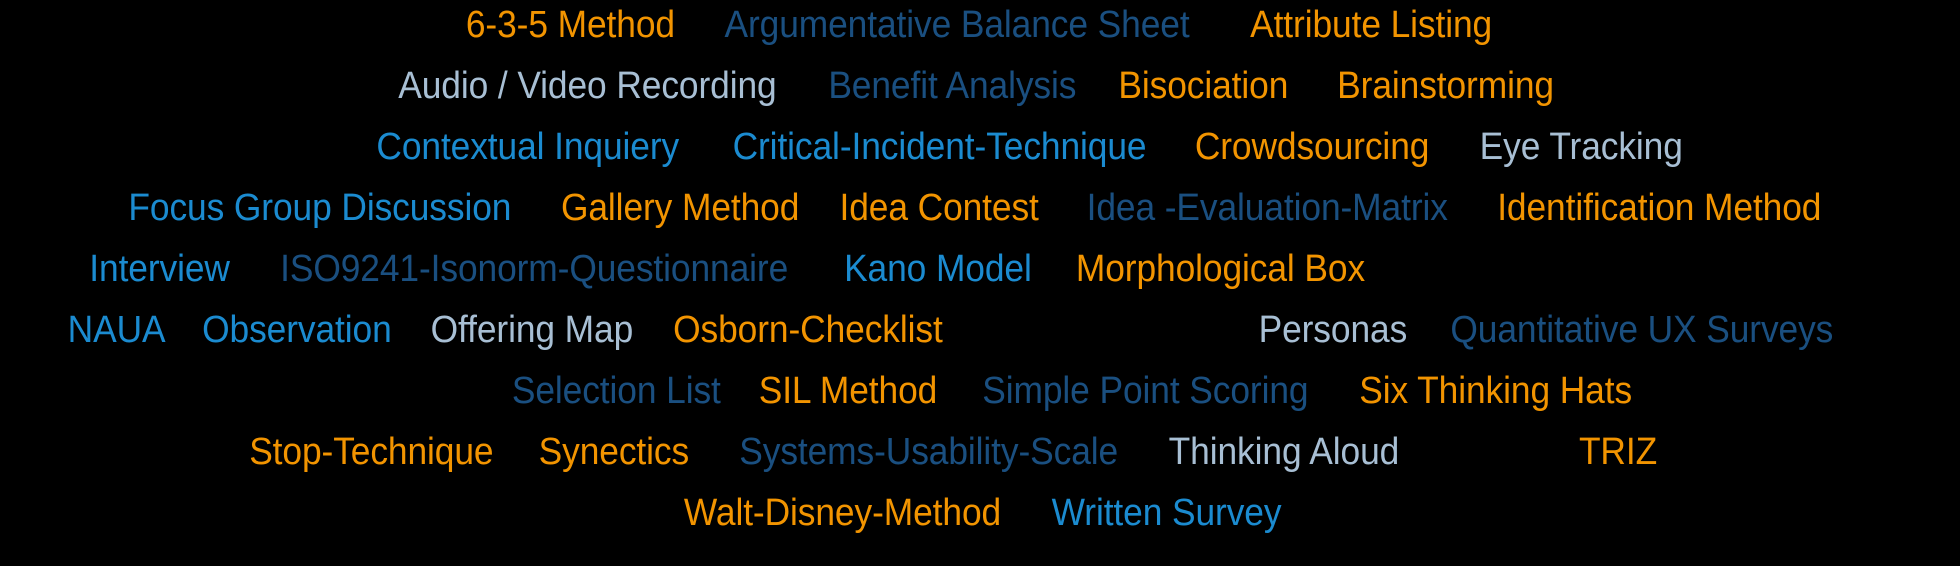 The width and height of the screenshot is (1960, 566). Describe the element at coordinates (1312, 147) in the screenshot. I see `word-cloud-term: Crowdsourcing` at that location.